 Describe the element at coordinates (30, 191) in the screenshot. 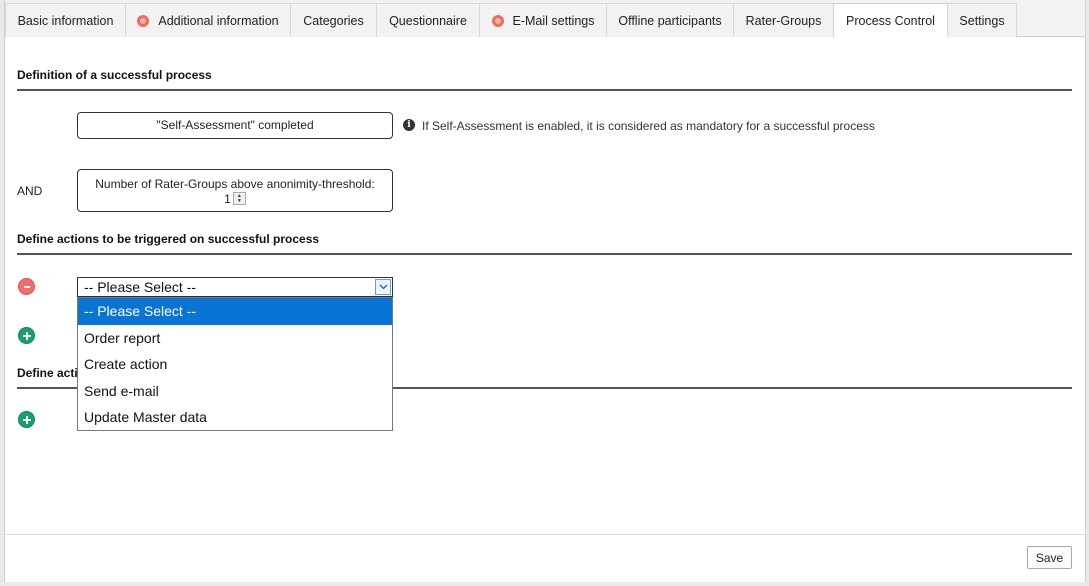

I see `and-label: AND` at that location.